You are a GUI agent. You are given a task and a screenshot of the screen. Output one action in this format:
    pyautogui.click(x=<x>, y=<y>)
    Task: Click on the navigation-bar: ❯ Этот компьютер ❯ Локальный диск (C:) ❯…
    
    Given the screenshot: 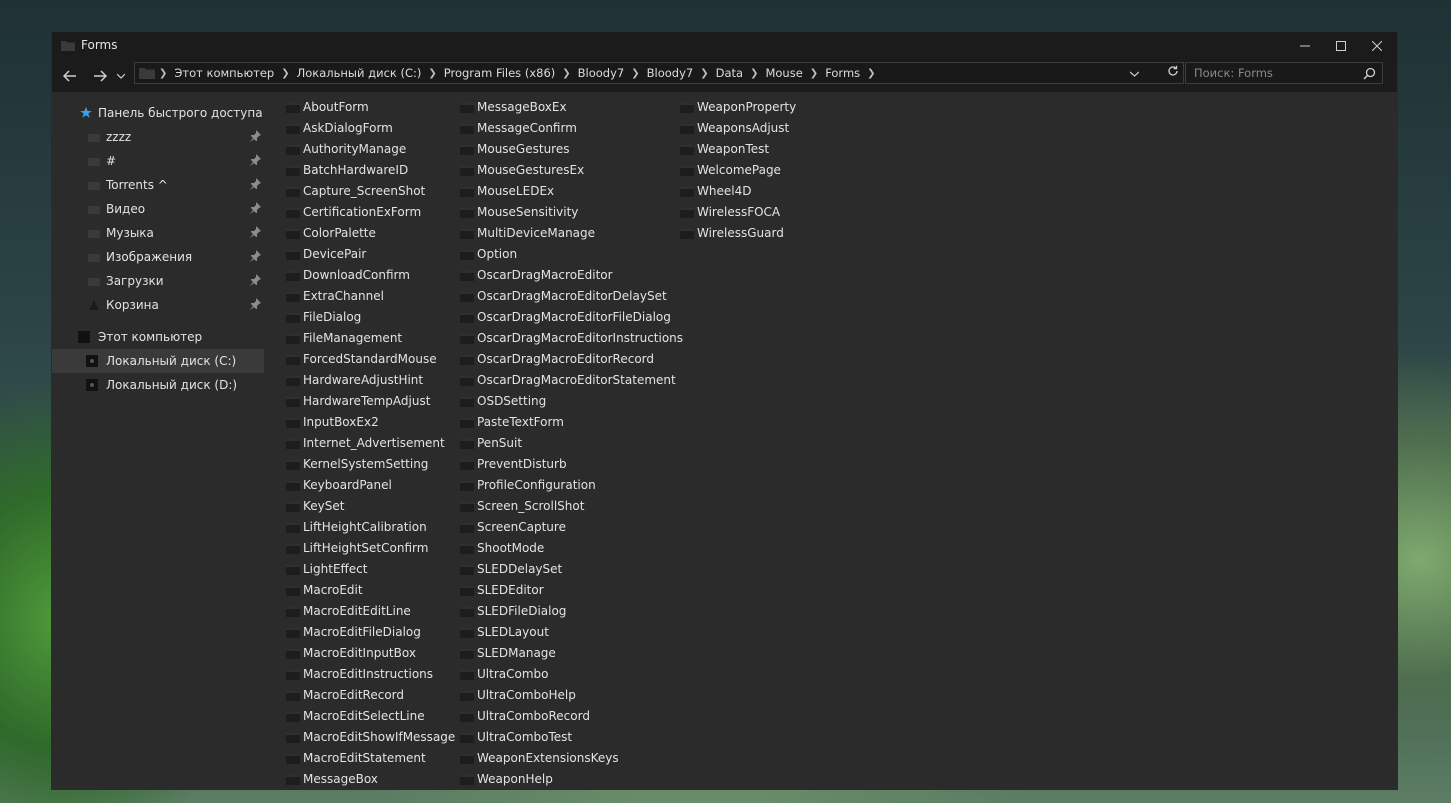 What is the action you would take?
    pyautogui.click(x=724, y=76)
    